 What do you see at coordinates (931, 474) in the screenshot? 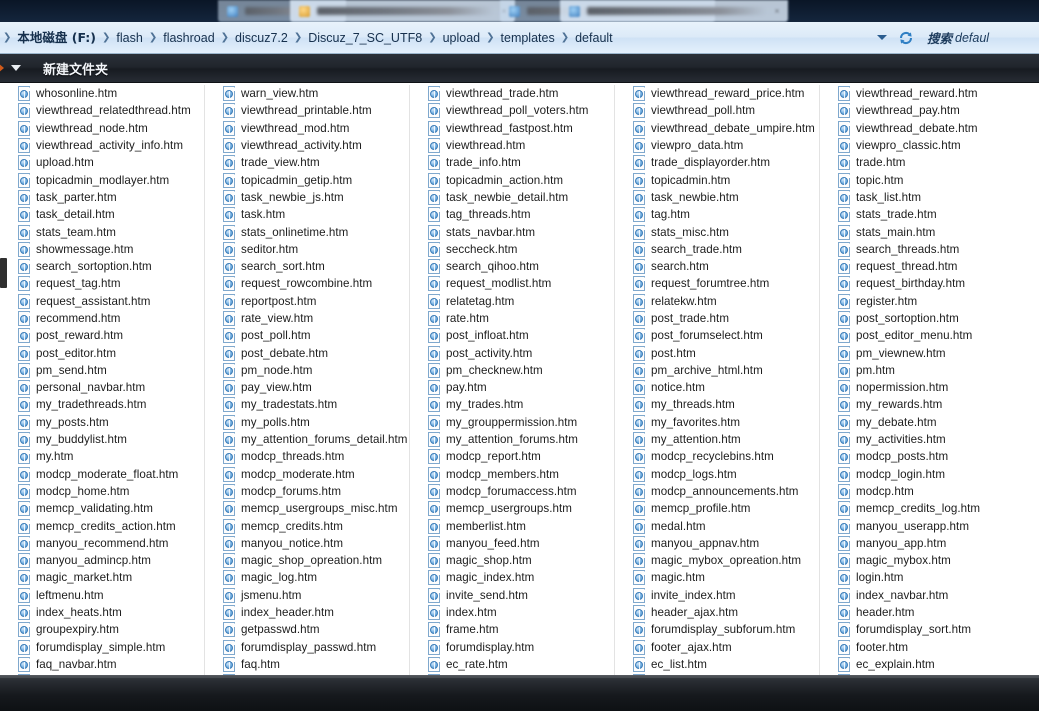
I see `file-list-item: modcp_login.htm` at bounding box center [931, 474].